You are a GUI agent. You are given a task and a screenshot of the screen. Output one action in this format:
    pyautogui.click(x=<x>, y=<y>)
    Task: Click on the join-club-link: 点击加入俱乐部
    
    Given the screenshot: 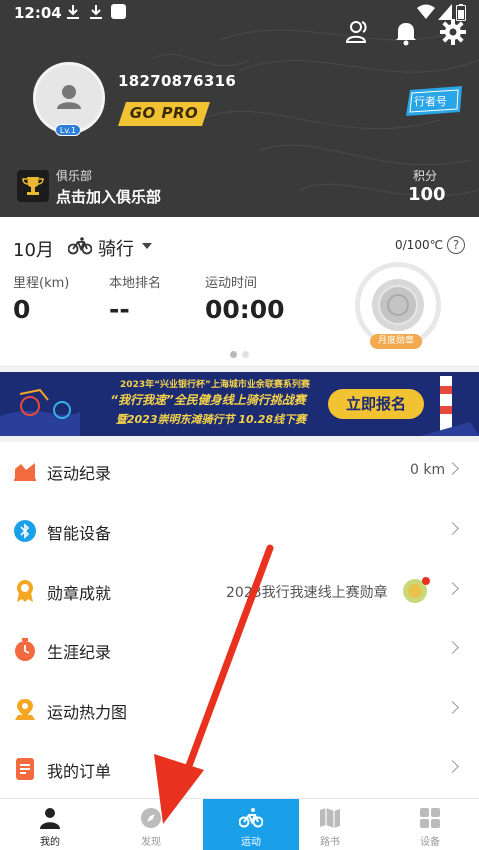 What is the action you would take?
    pyautogui.click(x=108, y=196)
    